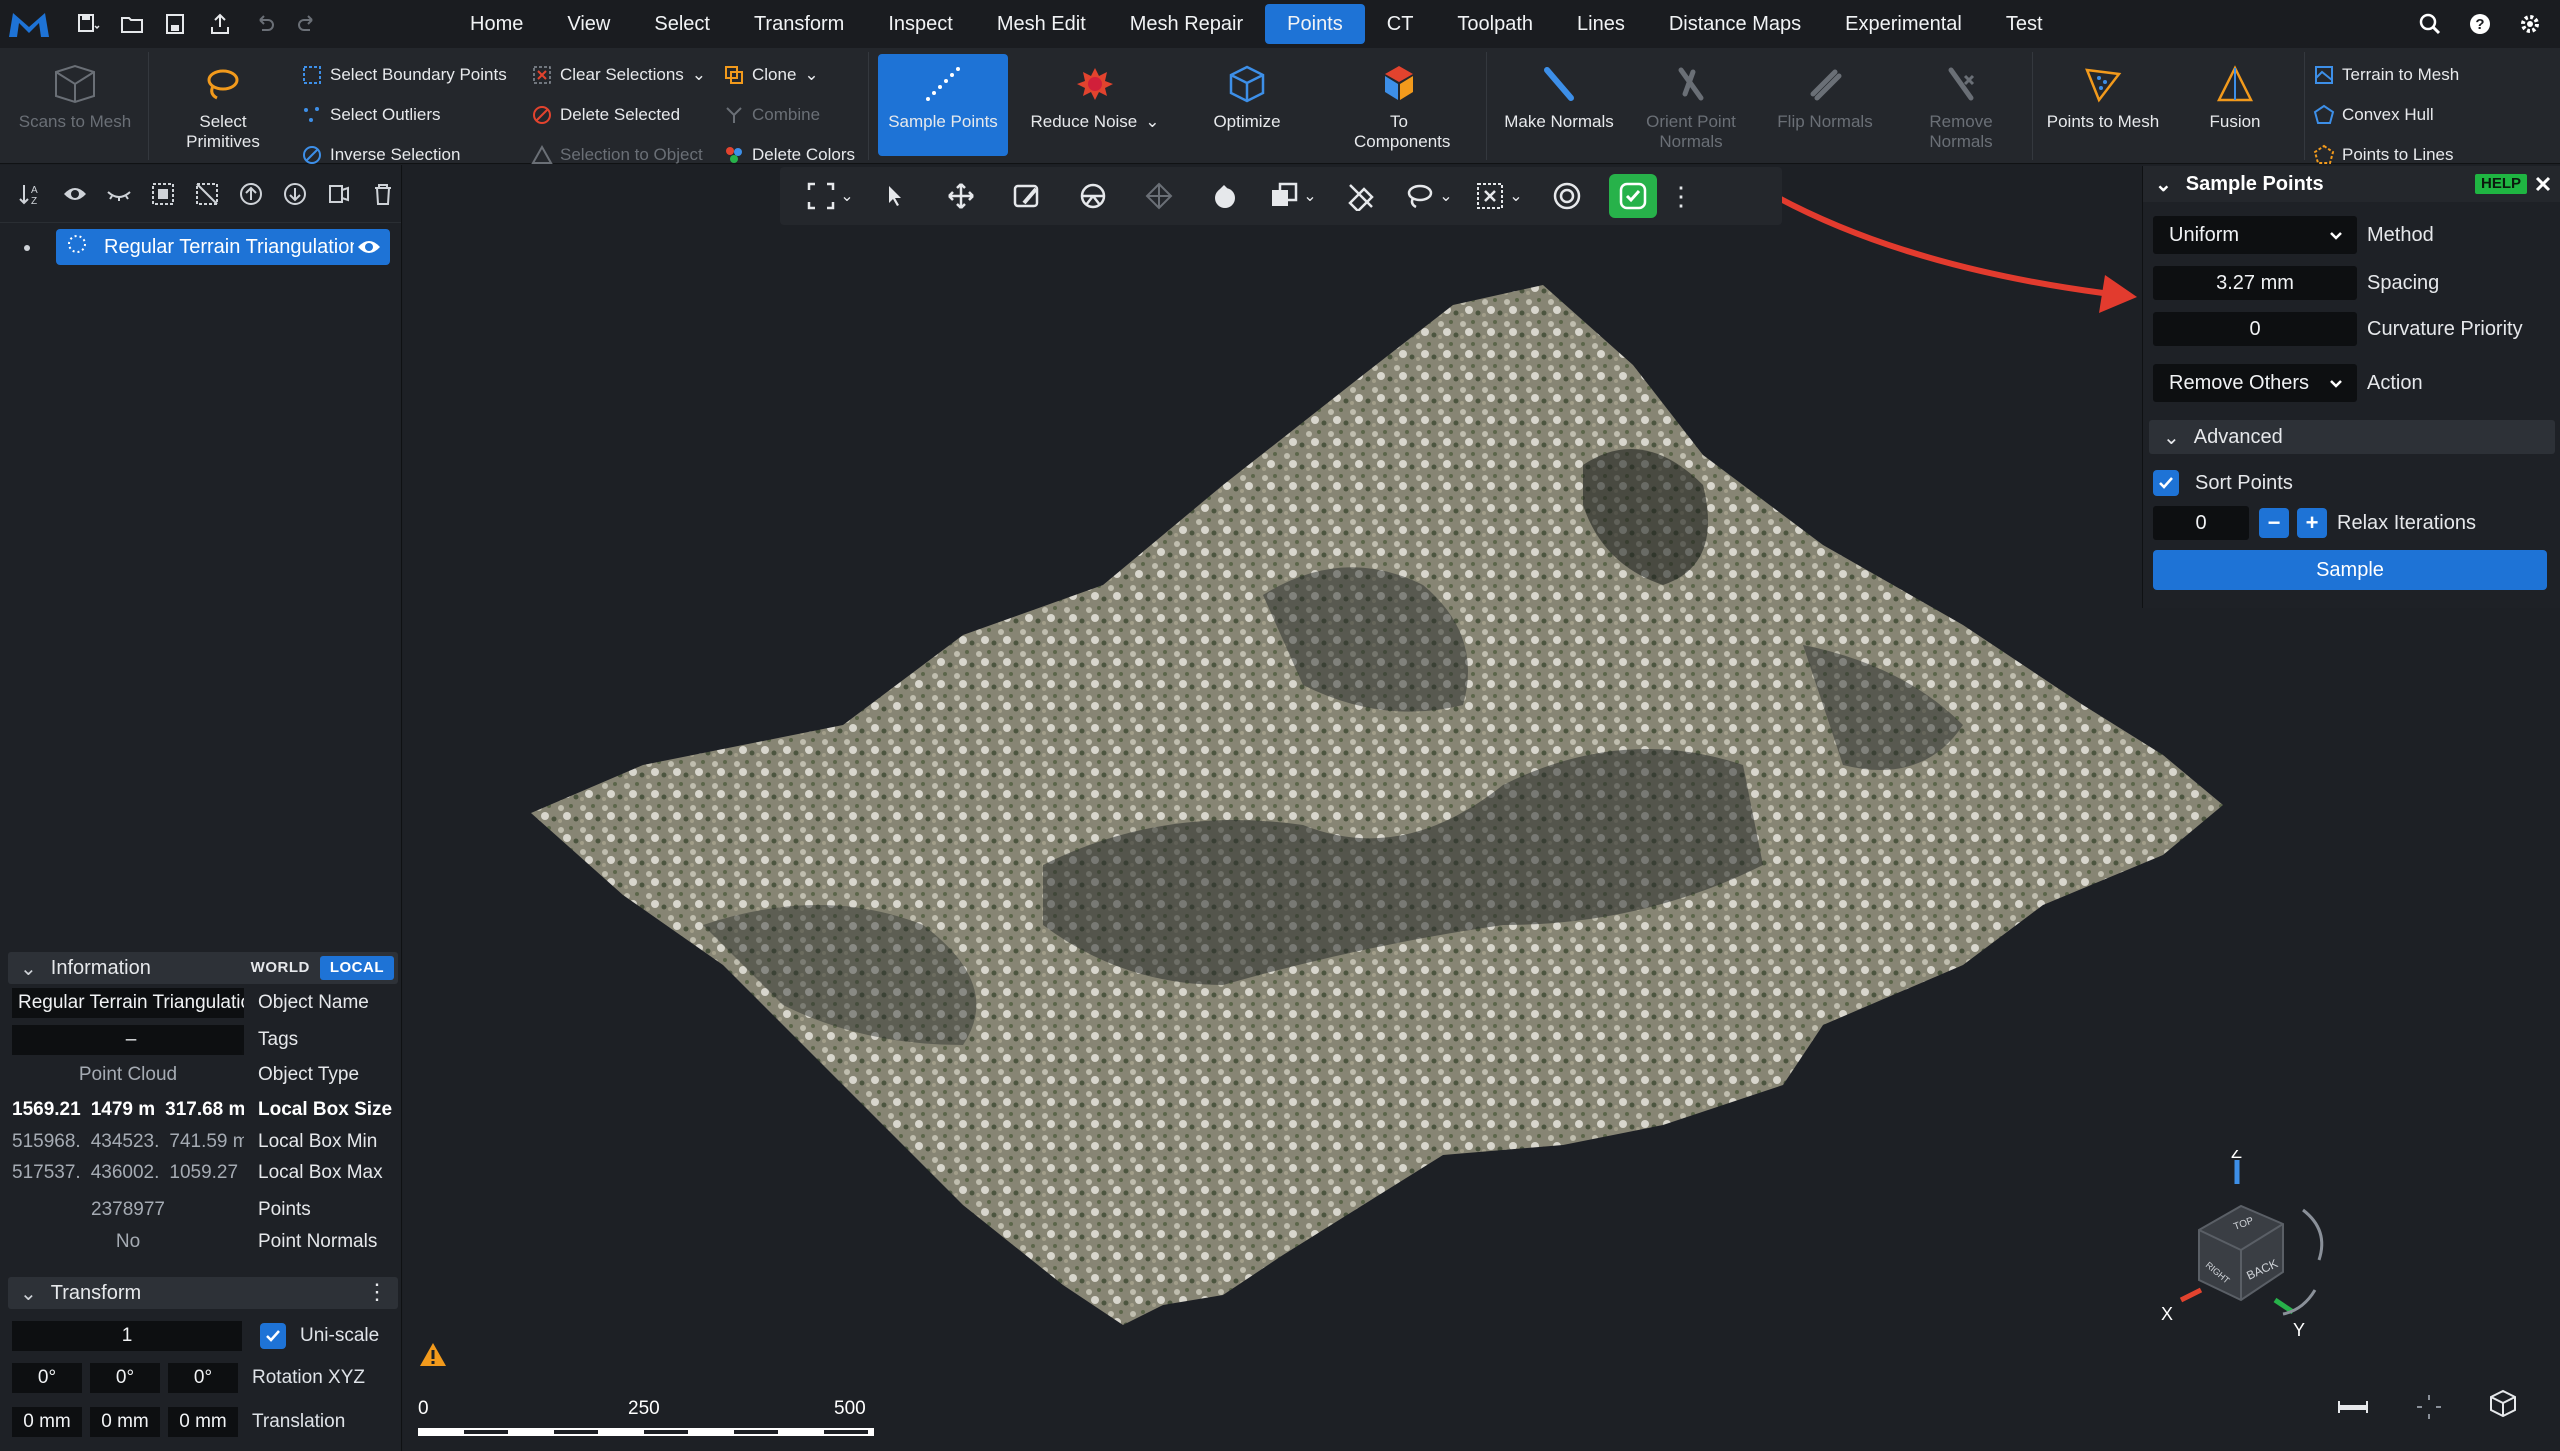 The height and width of the screenshot is (1451, 2560). Describe the element at coordinates (2255, 383) in the screenshot. I see `action-dropdown: Remove Others` at that location.